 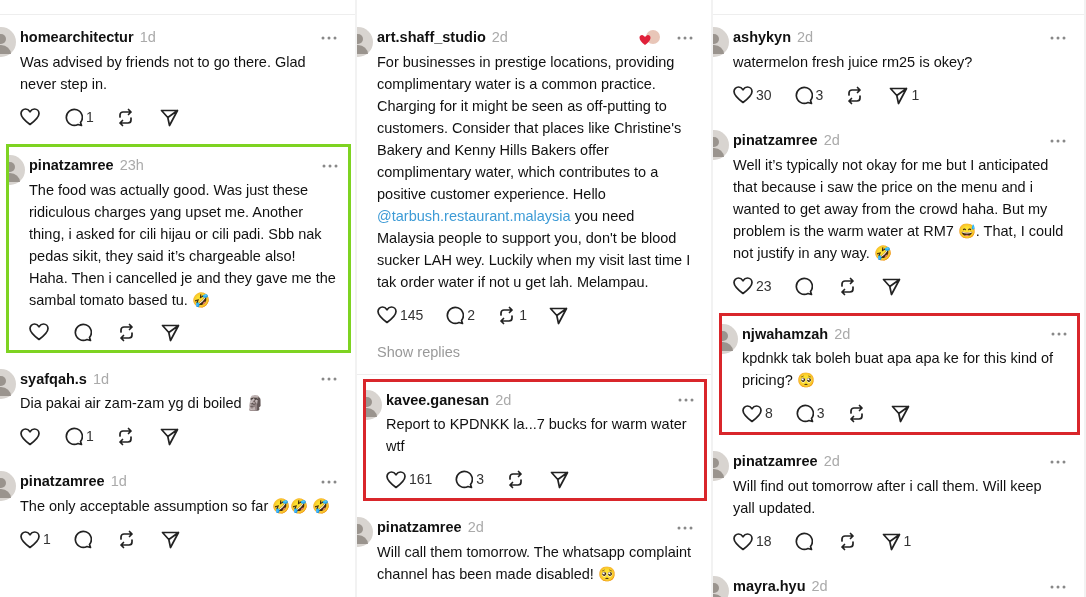 I want to click on username: kavee.ganesan, so click(x=438, y=400).